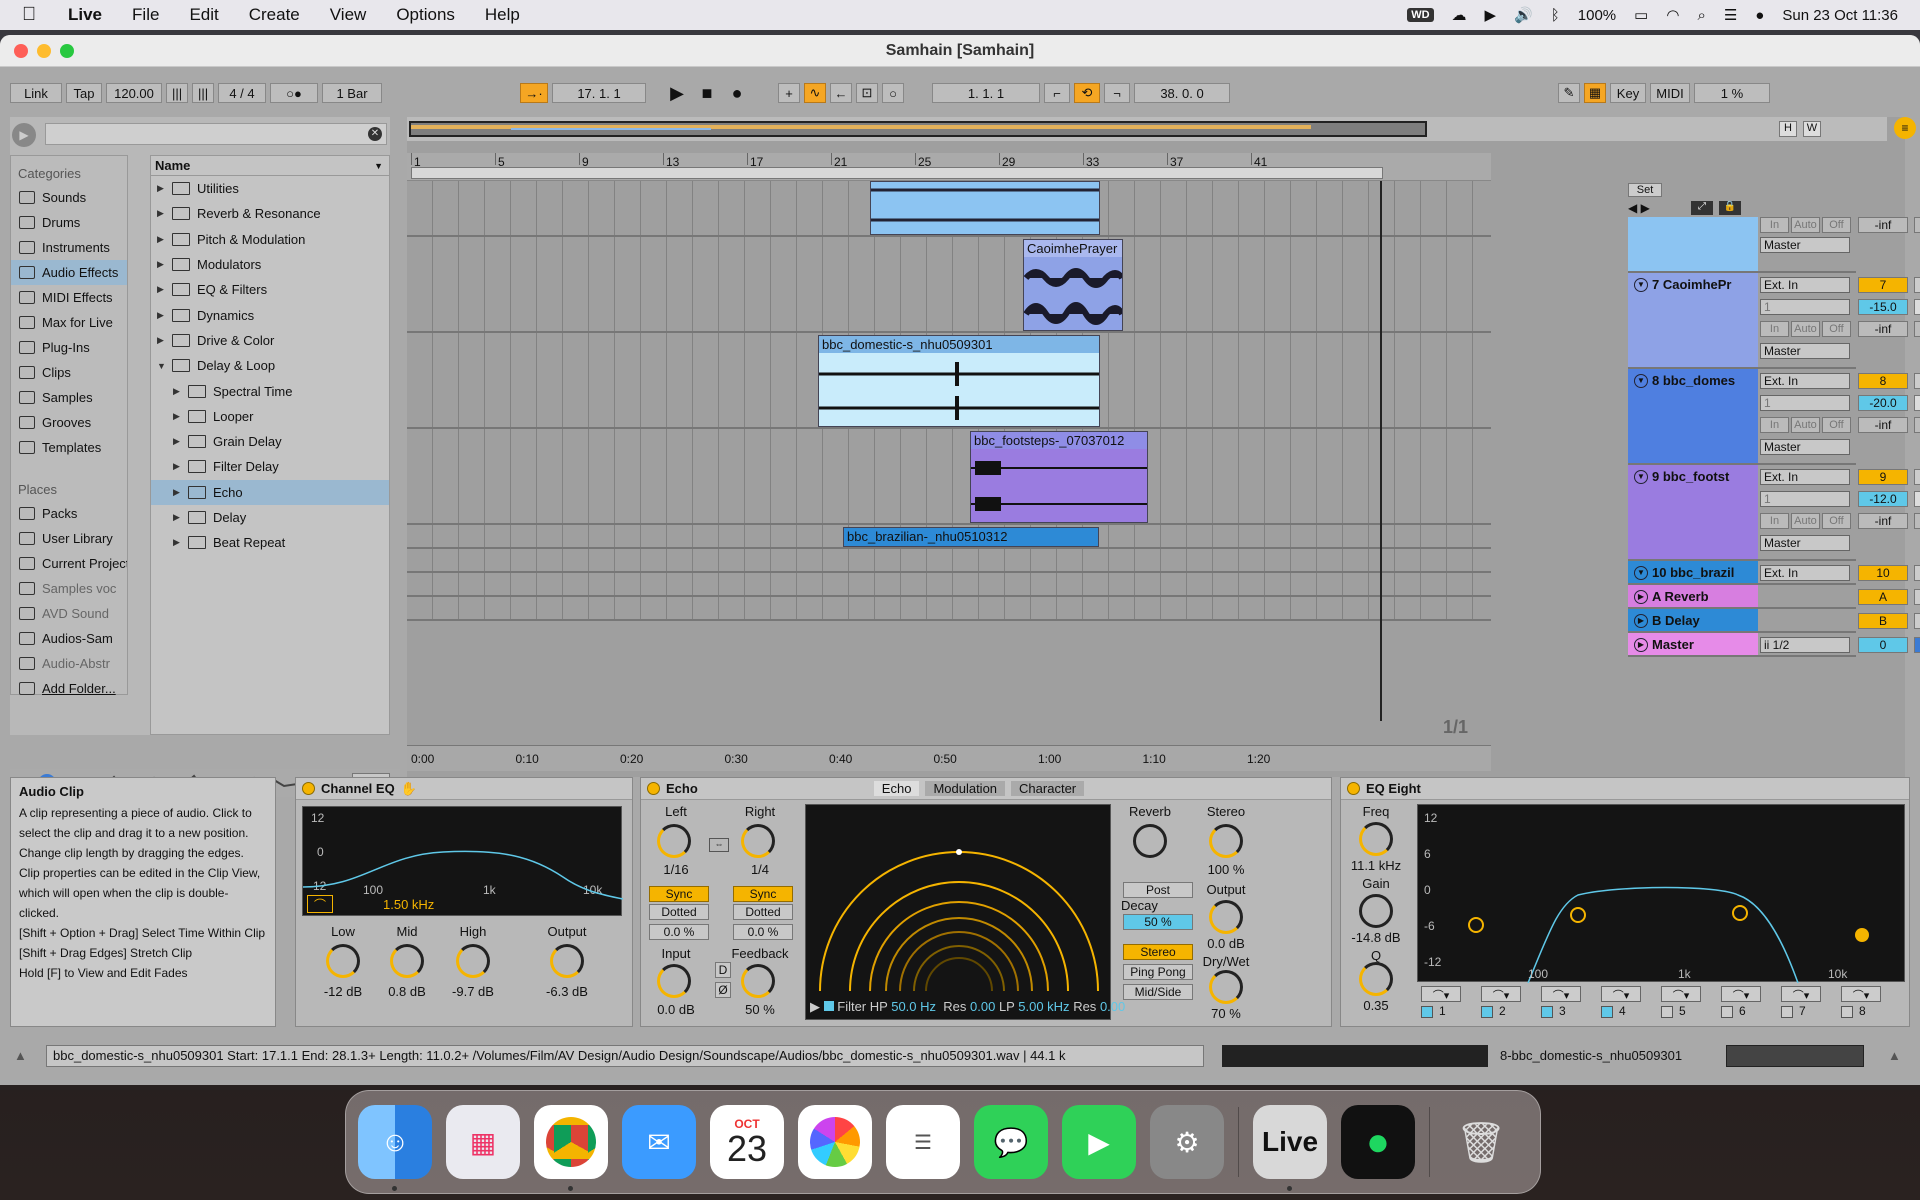  I want to click on mid-knob, so click(407, 961).